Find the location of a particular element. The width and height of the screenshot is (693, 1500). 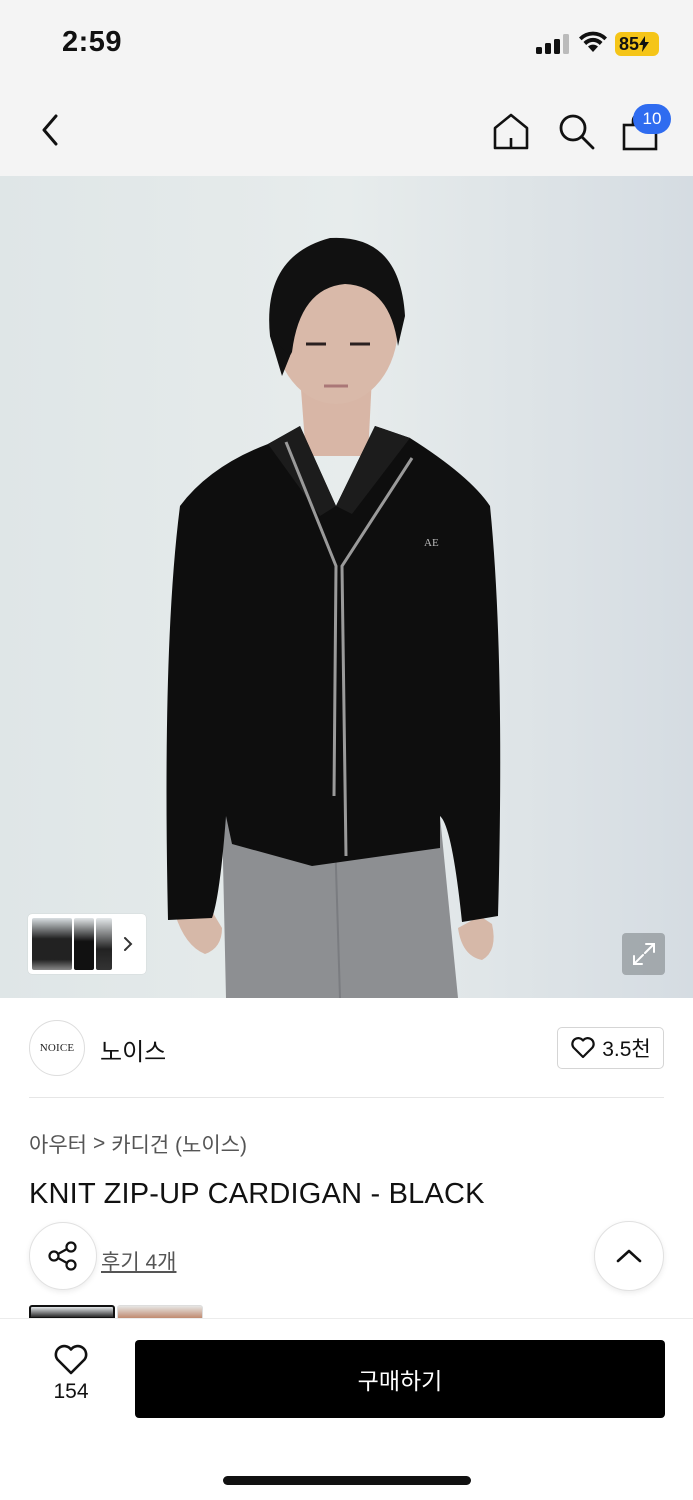

chevron-up-icon is located at coordinates (629, 1256).